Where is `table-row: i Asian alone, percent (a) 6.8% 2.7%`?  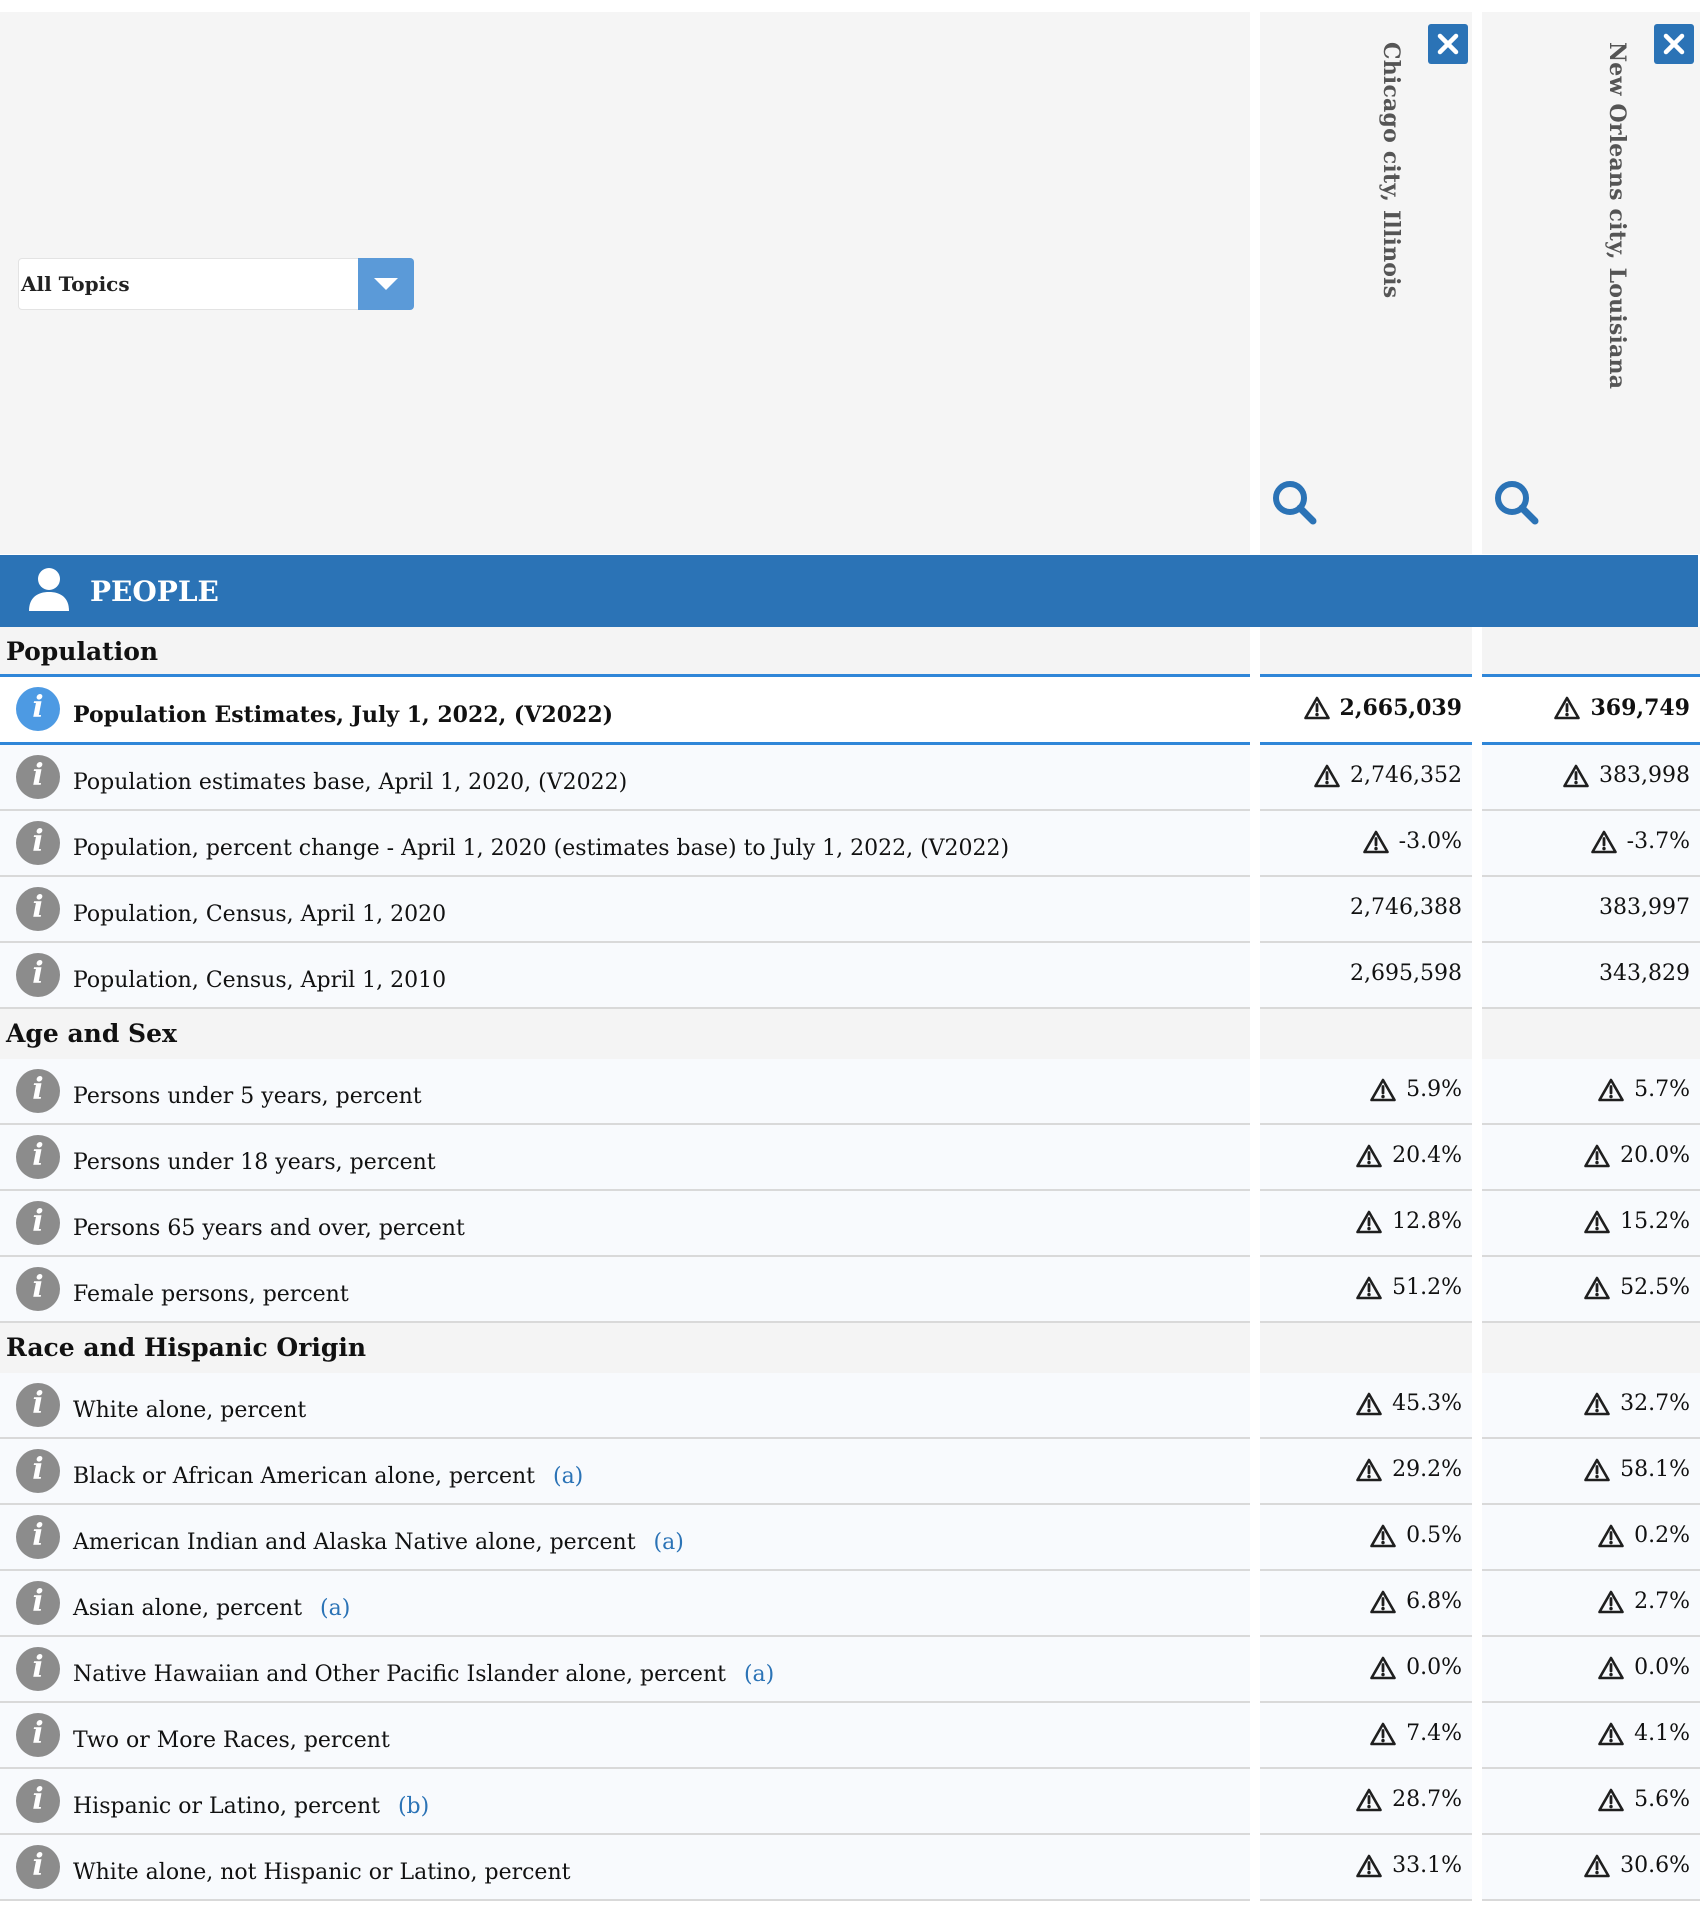
table-row: i Asian alone, percent (a) 6.8% 2.7% is located at coordinates (850, 1604).